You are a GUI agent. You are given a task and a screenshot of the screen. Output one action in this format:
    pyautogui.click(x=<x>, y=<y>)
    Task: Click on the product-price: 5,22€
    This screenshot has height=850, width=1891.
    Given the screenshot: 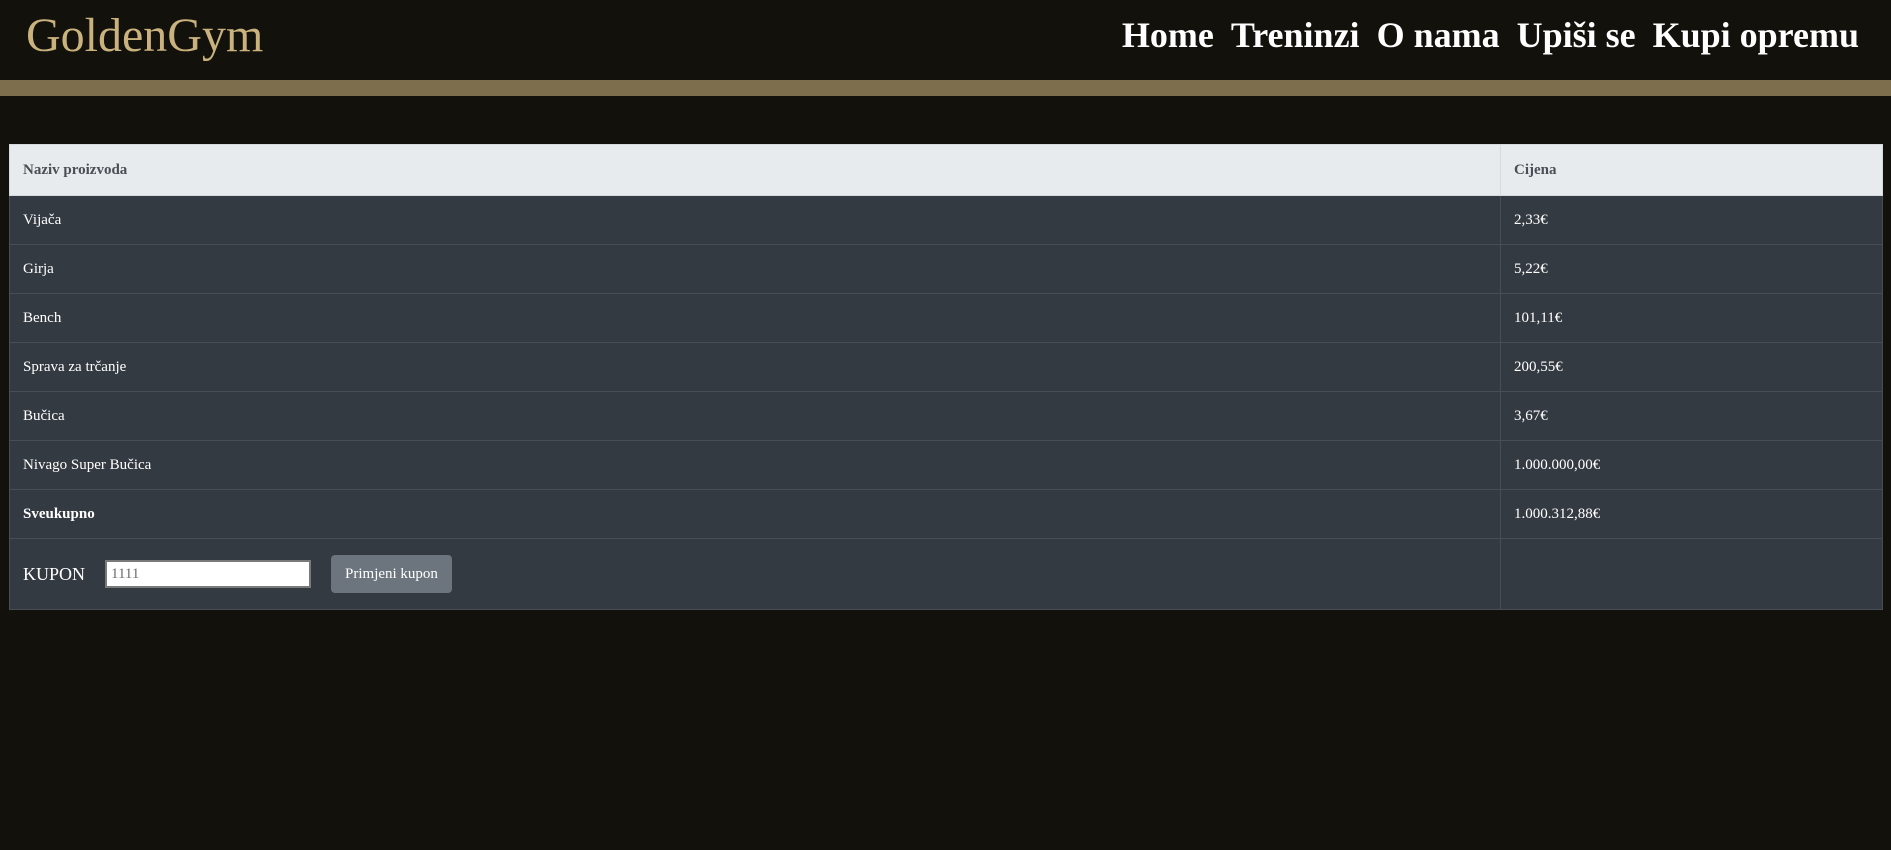 What is the action you would take?
    pyautogui.click(x=1691, y=269)
    